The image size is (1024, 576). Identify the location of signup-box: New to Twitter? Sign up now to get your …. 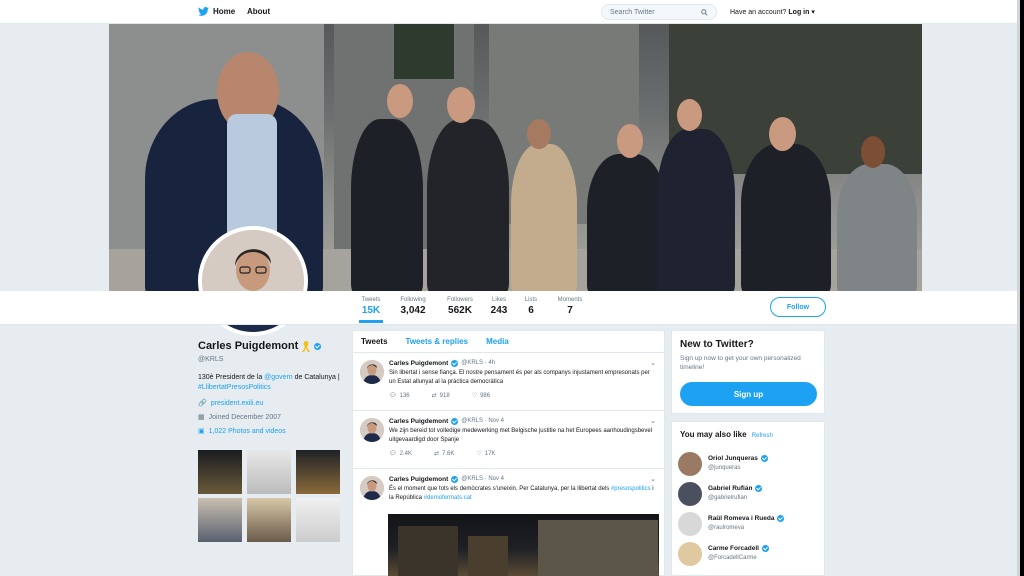
(748, 372).